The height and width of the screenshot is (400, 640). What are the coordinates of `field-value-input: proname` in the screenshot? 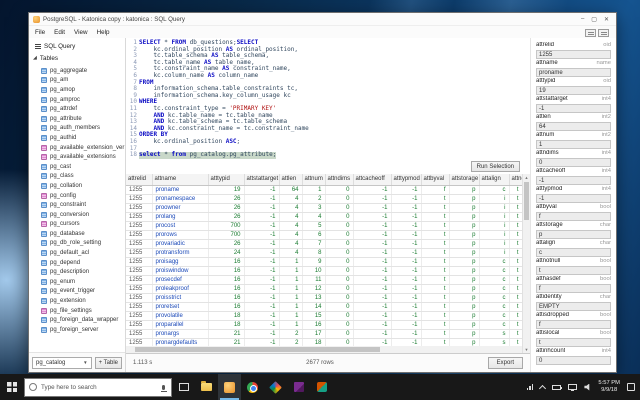 It's located at (573, 72).